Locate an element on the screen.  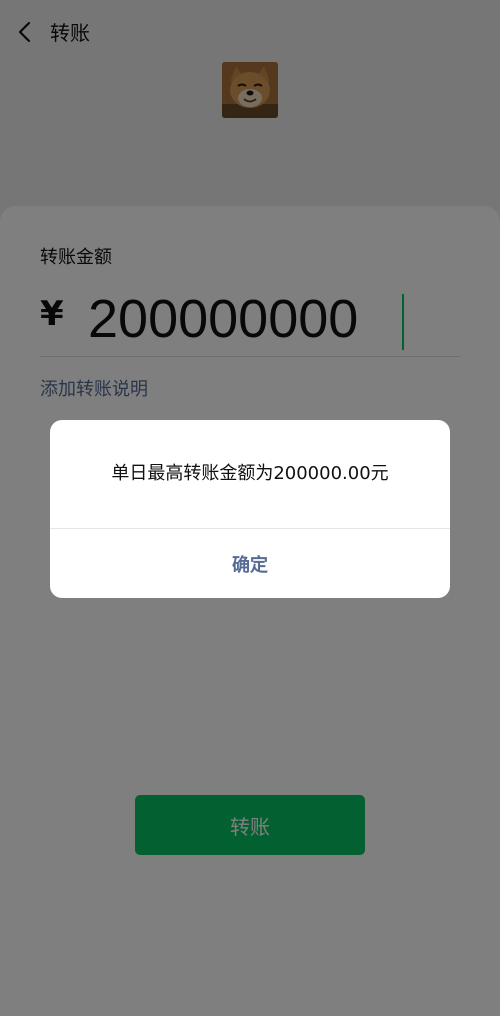
limit-alert-dialog: 单日最高转账金额为200000.00元 确定 is located at coordinates (250, 509).